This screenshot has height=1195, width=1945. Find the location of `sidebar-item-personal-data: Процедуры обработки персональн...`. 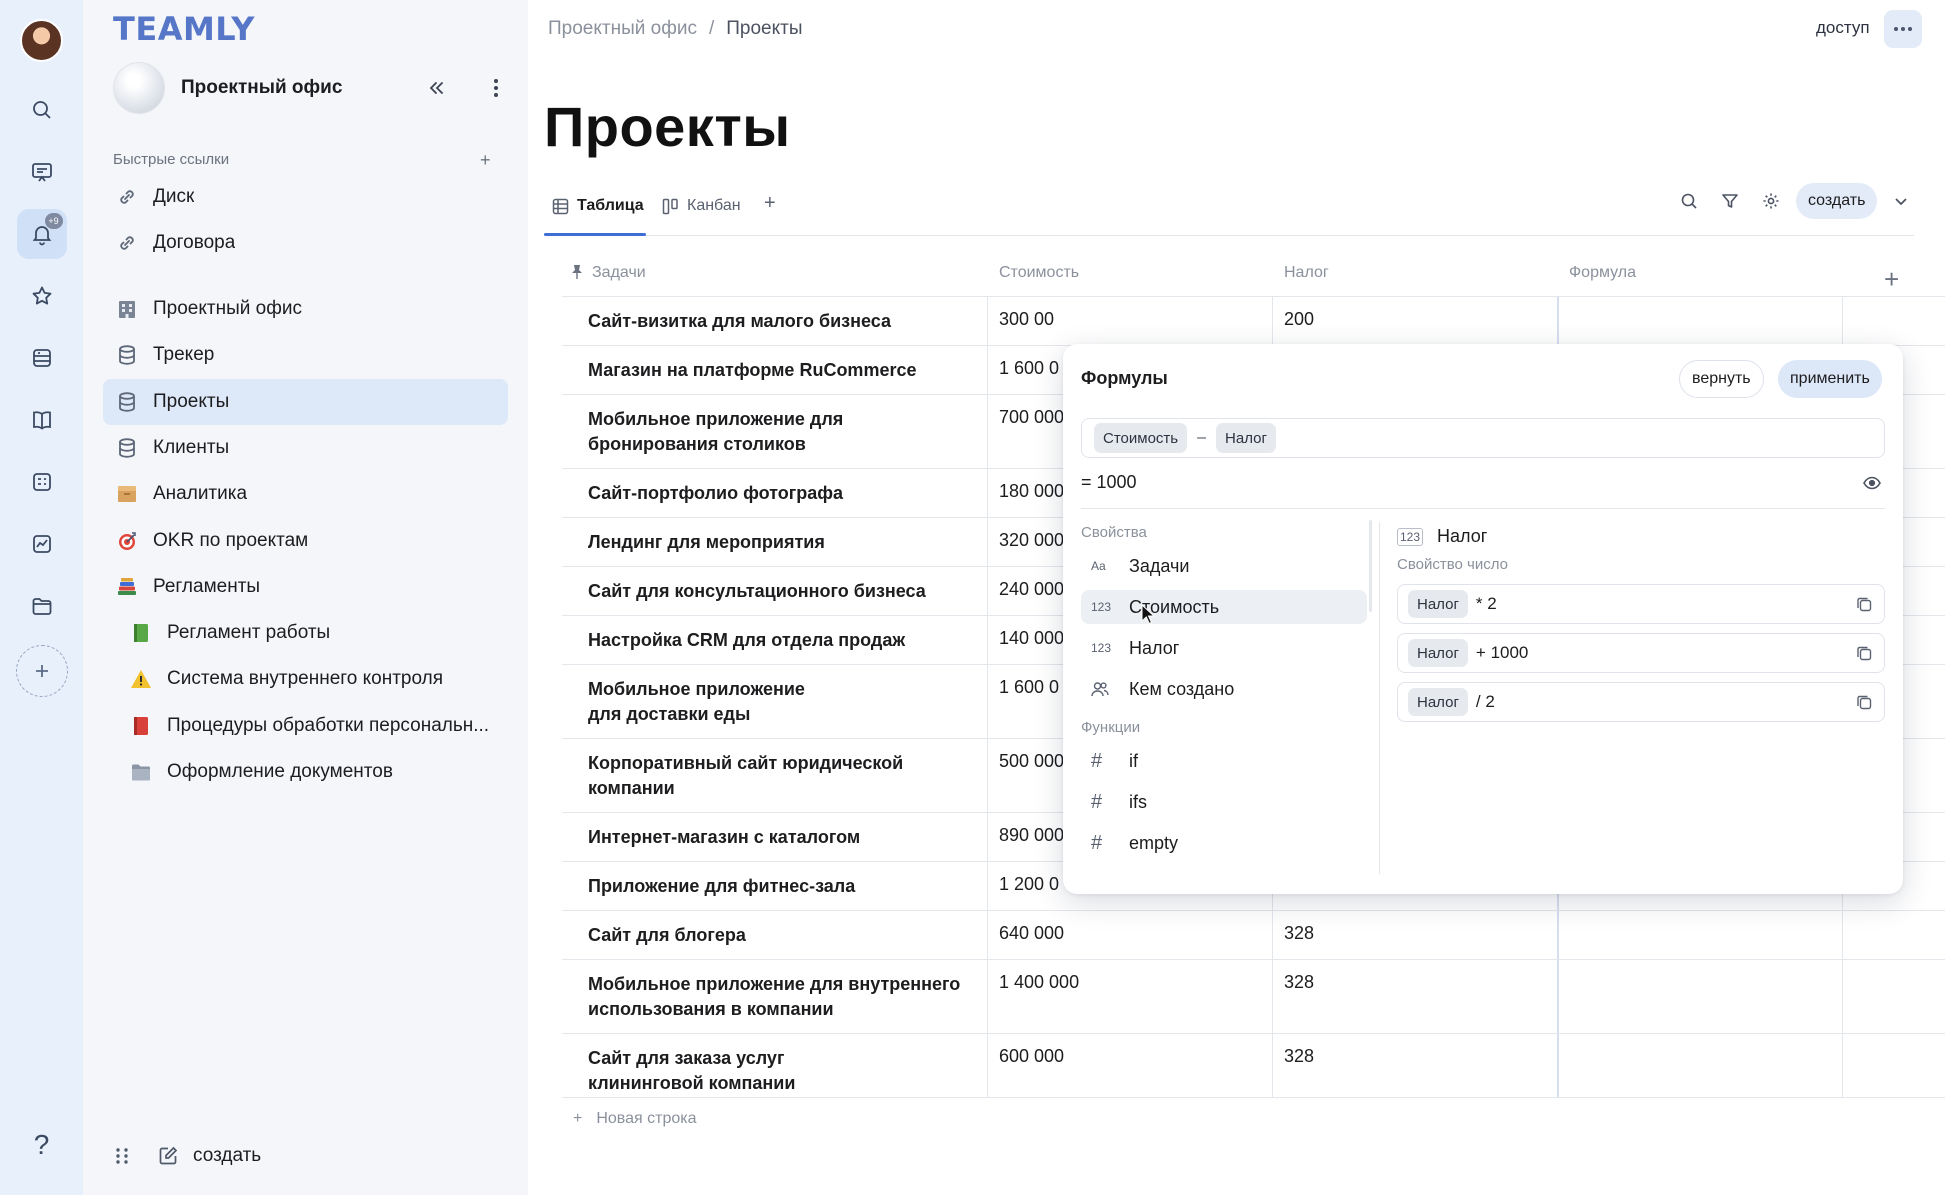

sidebar-item-personal-data: Процедуры обработки персональн... is located at coordinates (312, 726).